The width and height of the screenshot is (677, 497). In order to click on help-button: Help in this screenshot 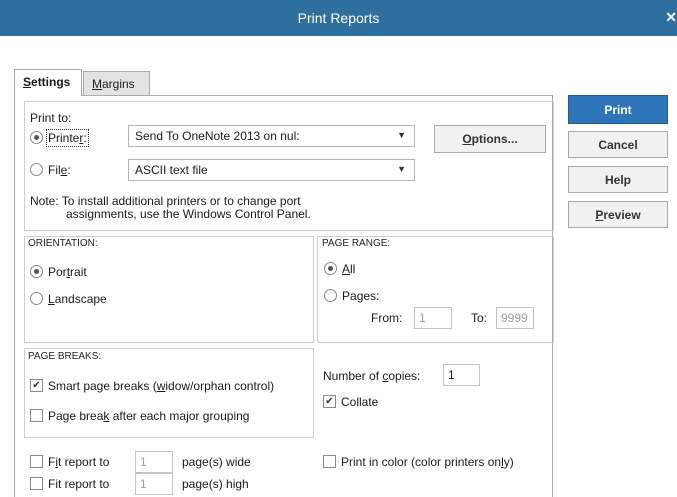, I will do `click(618, 179)`.